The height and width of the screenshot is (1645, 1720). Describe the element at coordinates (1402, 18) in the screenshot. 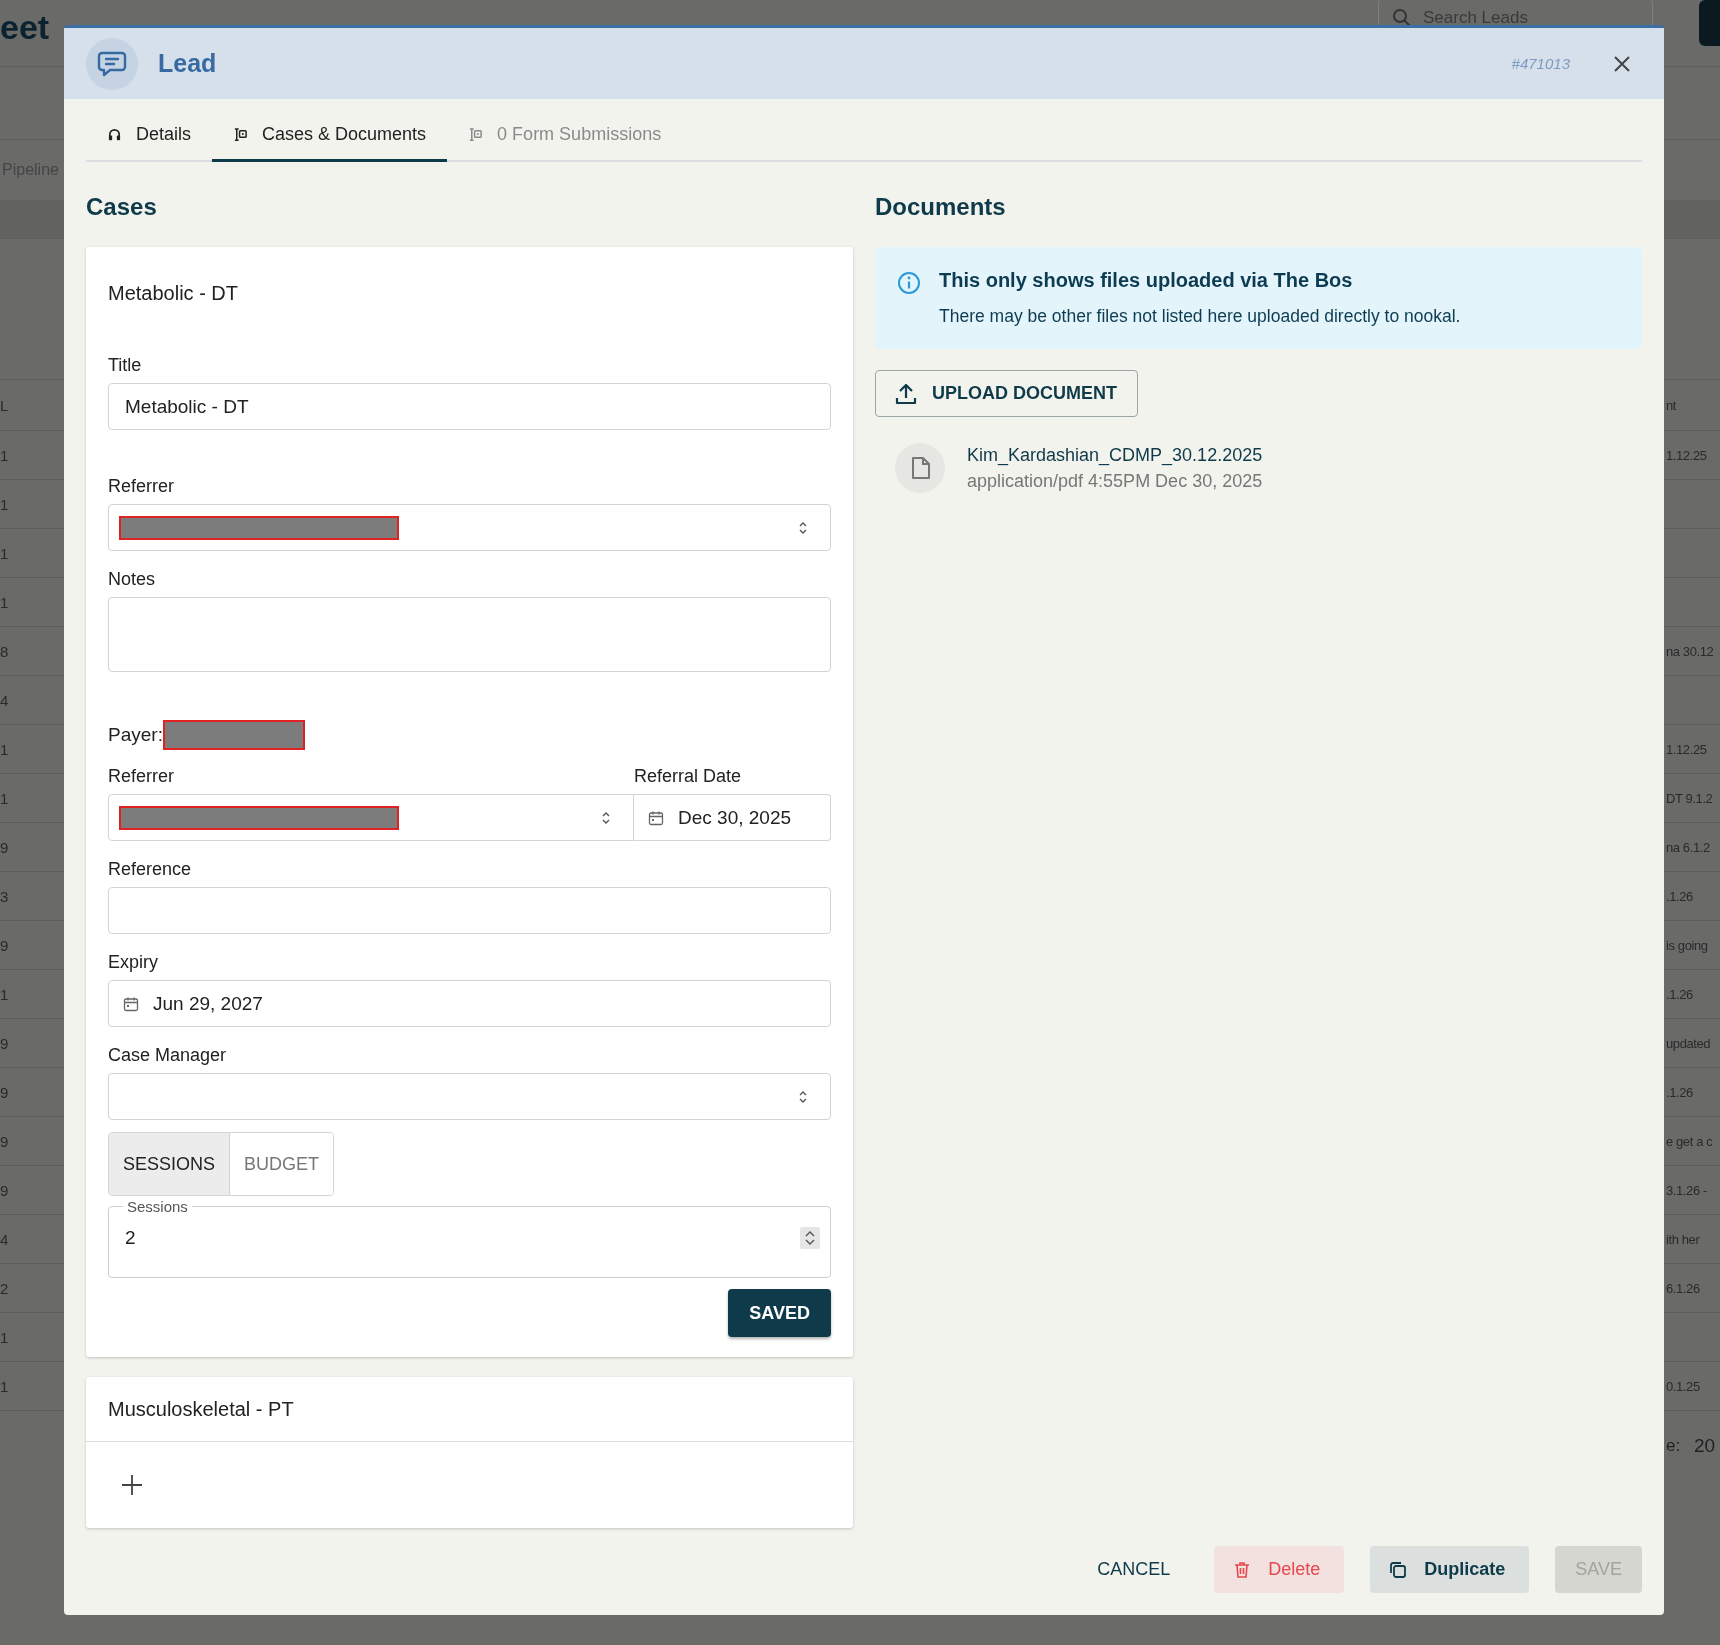

I see `search-icon` at that location.